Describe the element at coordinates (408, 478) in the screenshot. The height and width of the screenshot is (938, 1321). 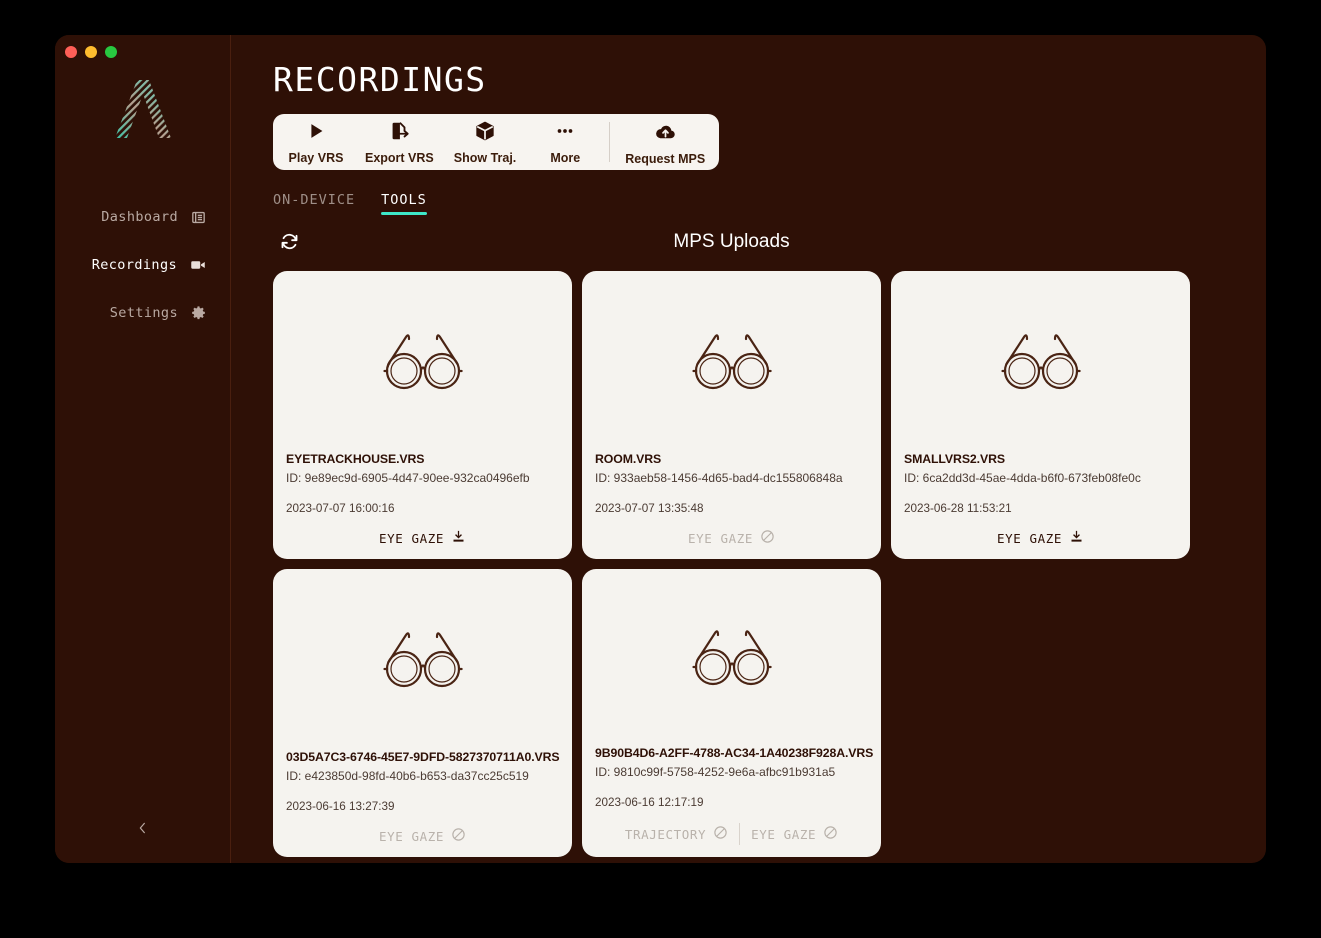
I see `card-id: ID: 9e89ec9d-6905-4d47-90ee-932ca0496efb` at that location.